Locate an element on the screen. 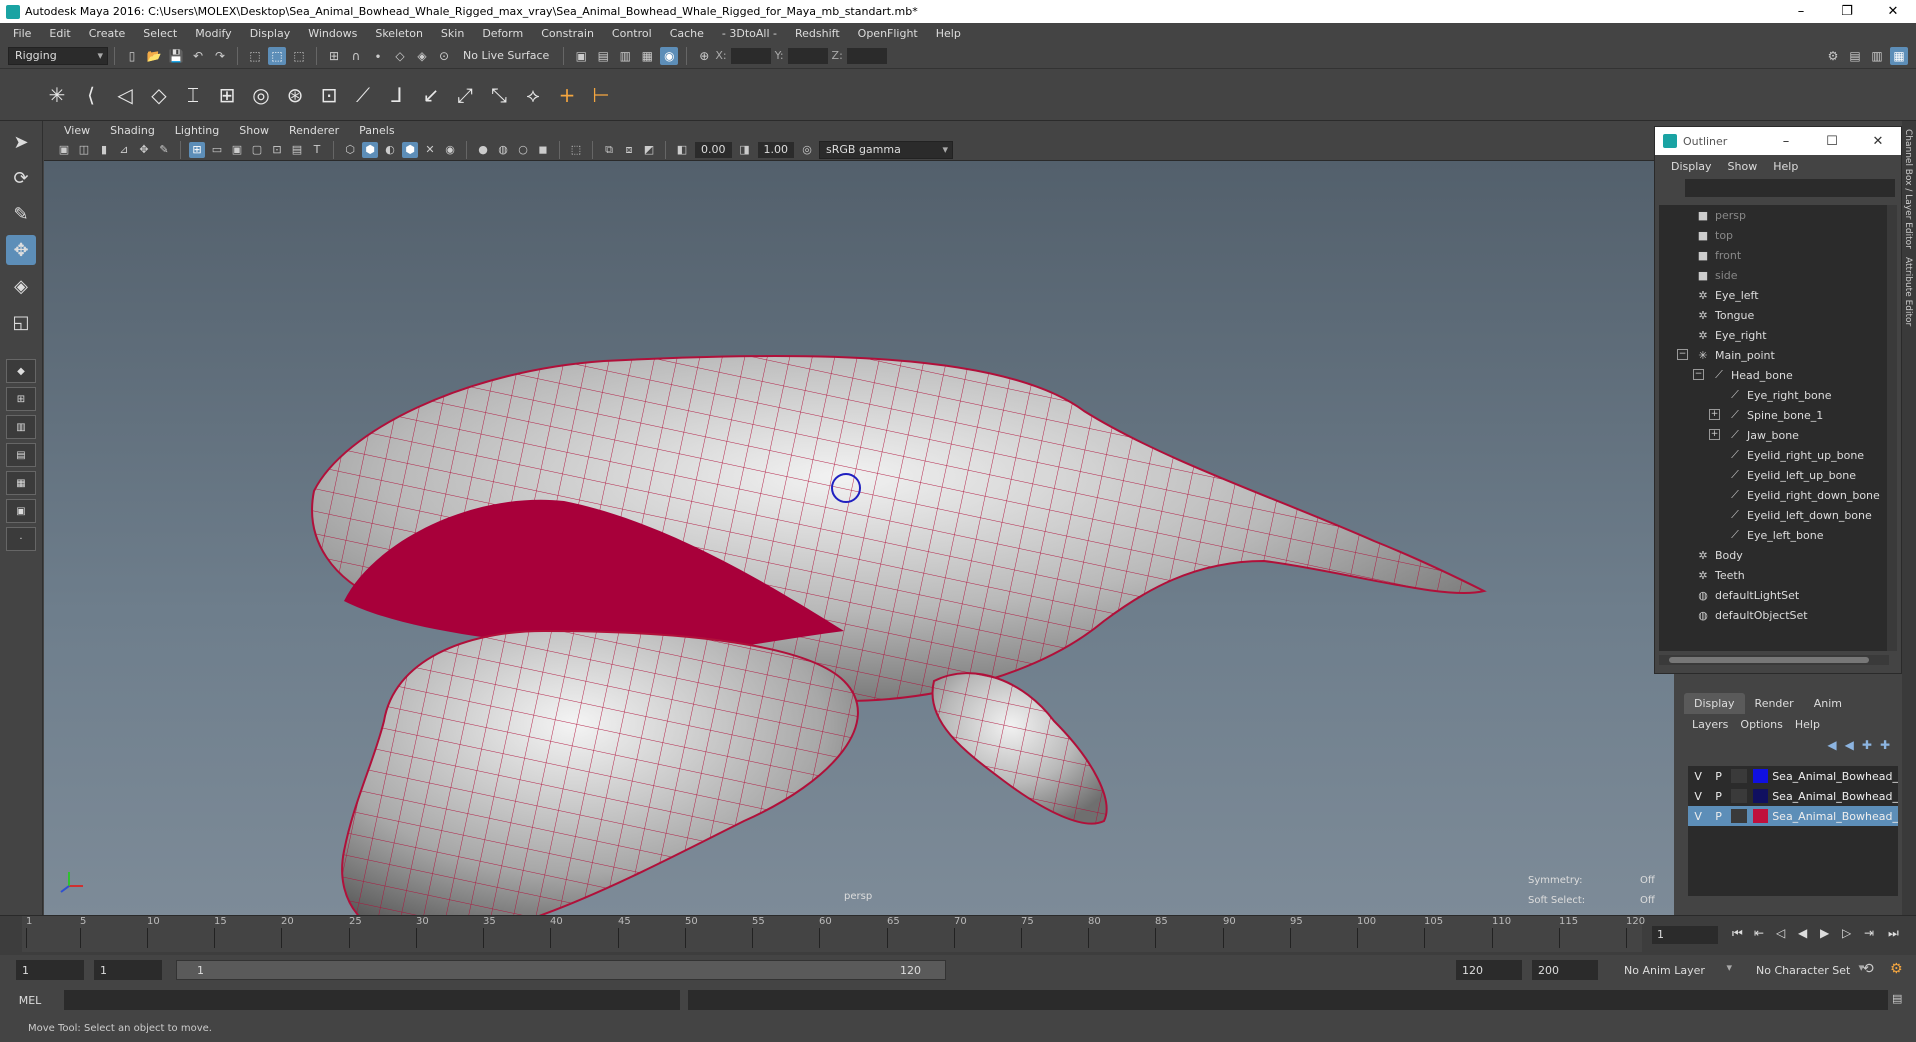  single-perspective-layout-icon: ◆ is located at coordinates (21, 371).